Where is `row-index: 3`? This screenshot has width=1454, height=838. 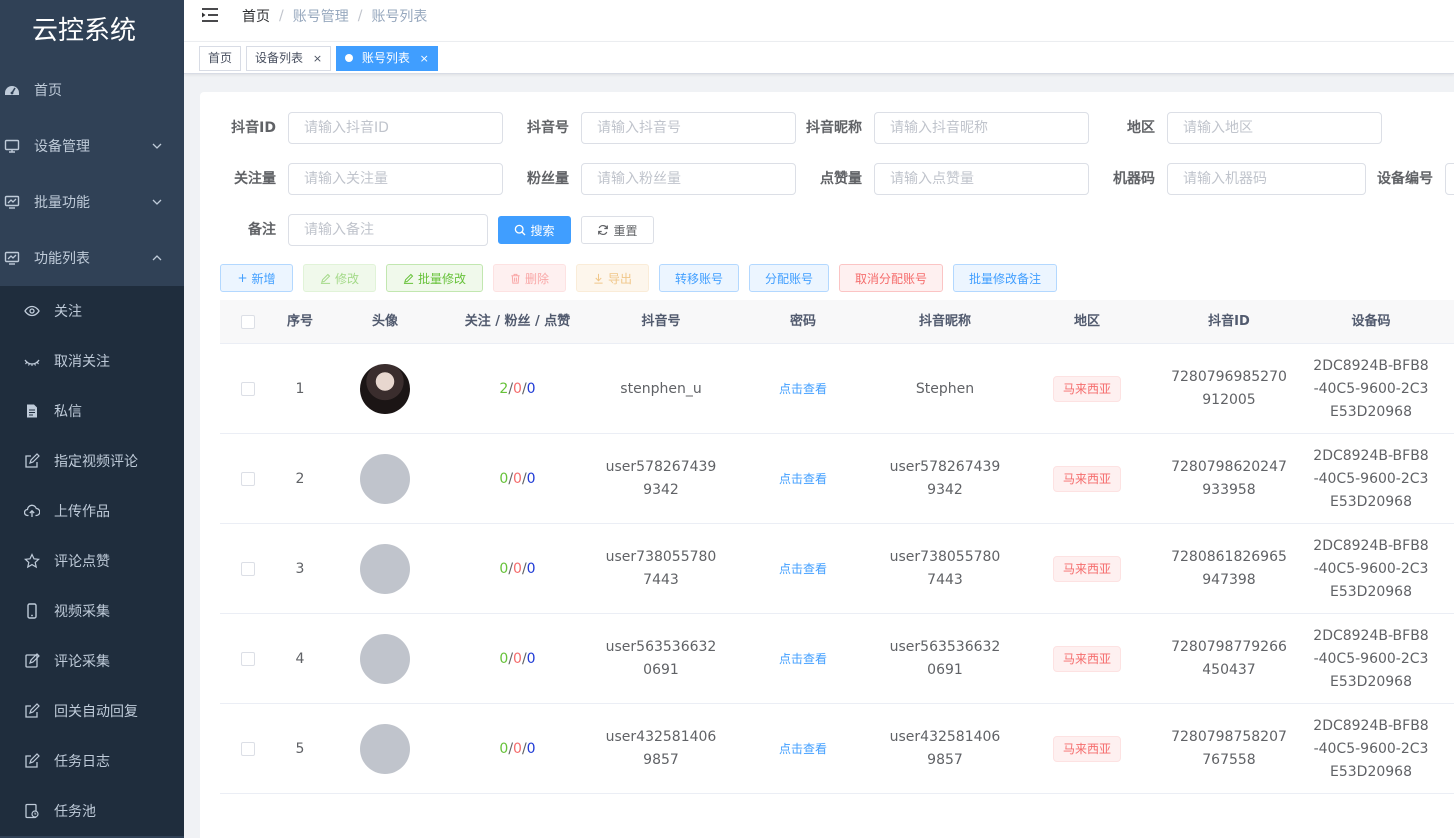 row-index: 3 is located at coordinates (300, 568).